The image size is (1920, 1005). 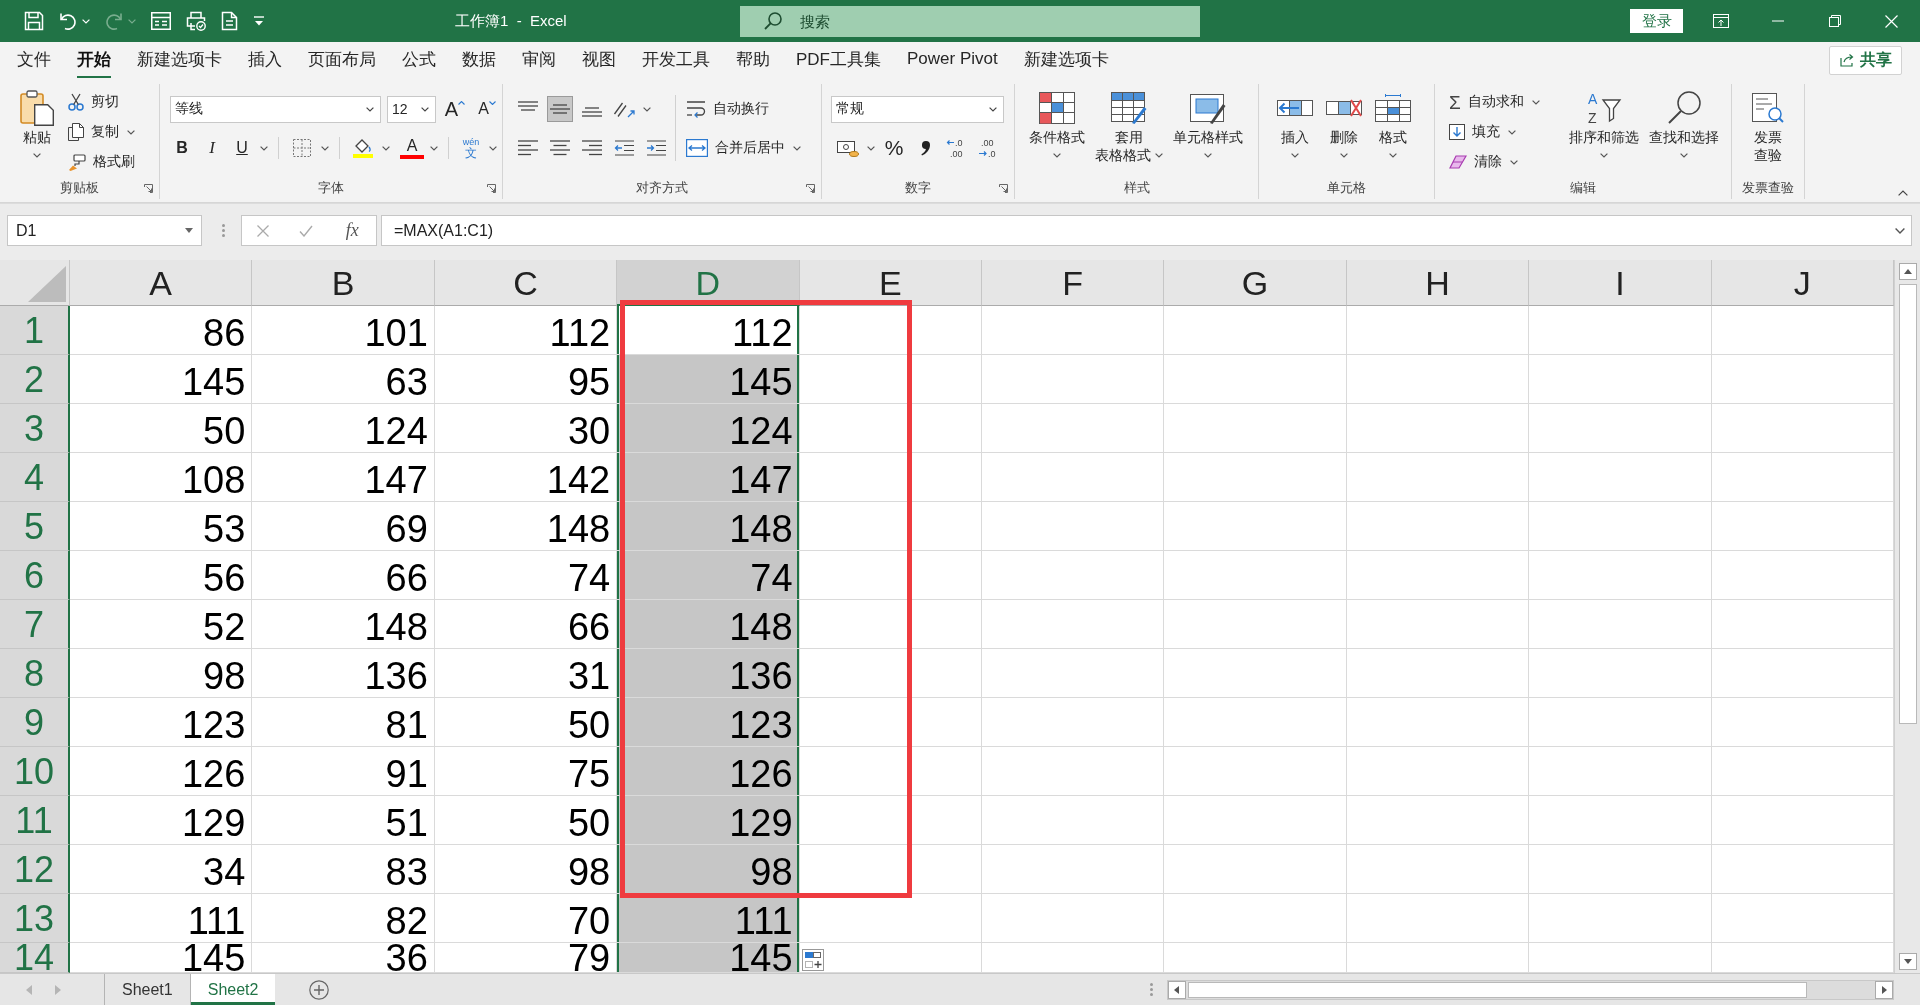 What do you see at coordinates (926, 148) in the screenshot?
I see `comma-style-icon` at bounding box center [926, 148].